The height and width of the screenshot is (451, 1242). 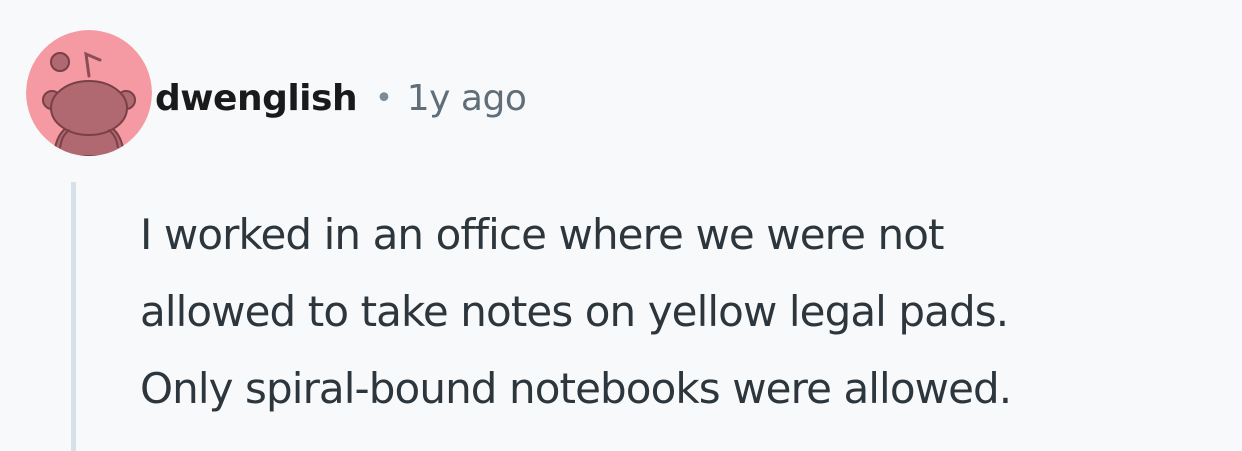 I want to click on comment-timestamp: 1y ago, so click(x=467, y=98).